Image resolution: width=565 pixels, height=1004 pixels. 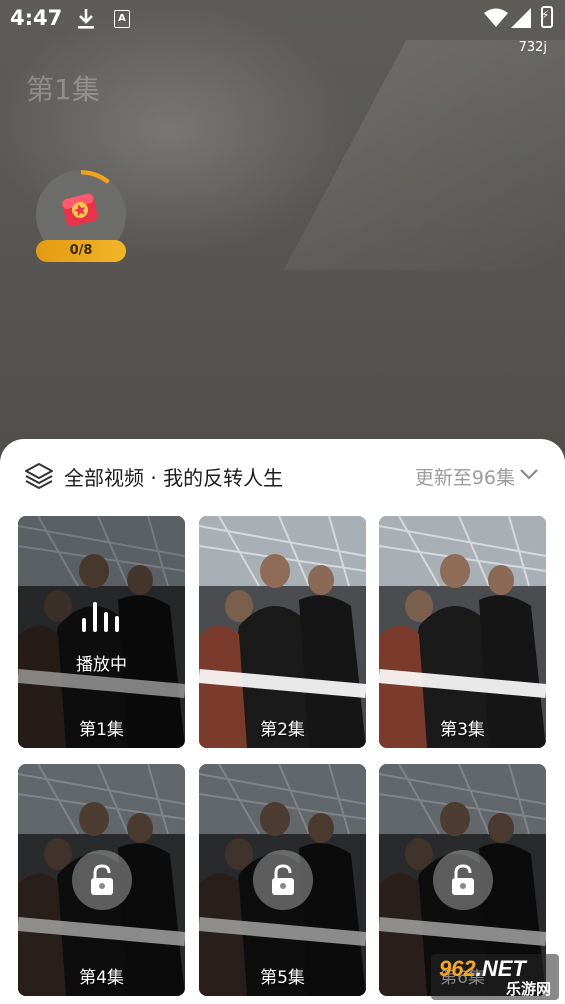 I want to click on red-envelope-gift-icon, so click(x=80, y=210).